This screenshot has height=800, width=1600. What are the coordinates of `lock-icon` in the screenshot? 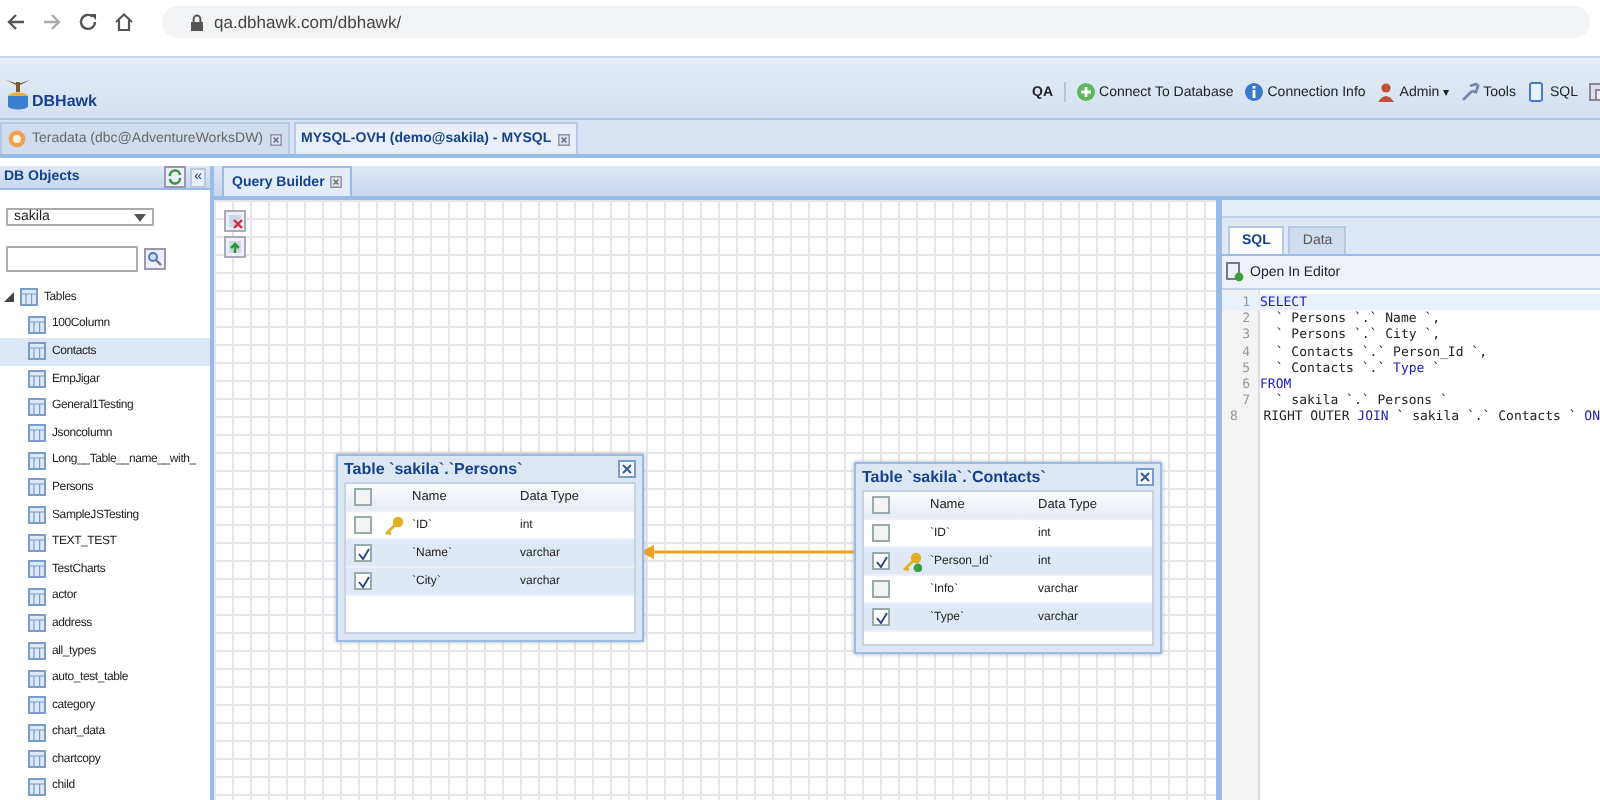 It's located at (197, 22).